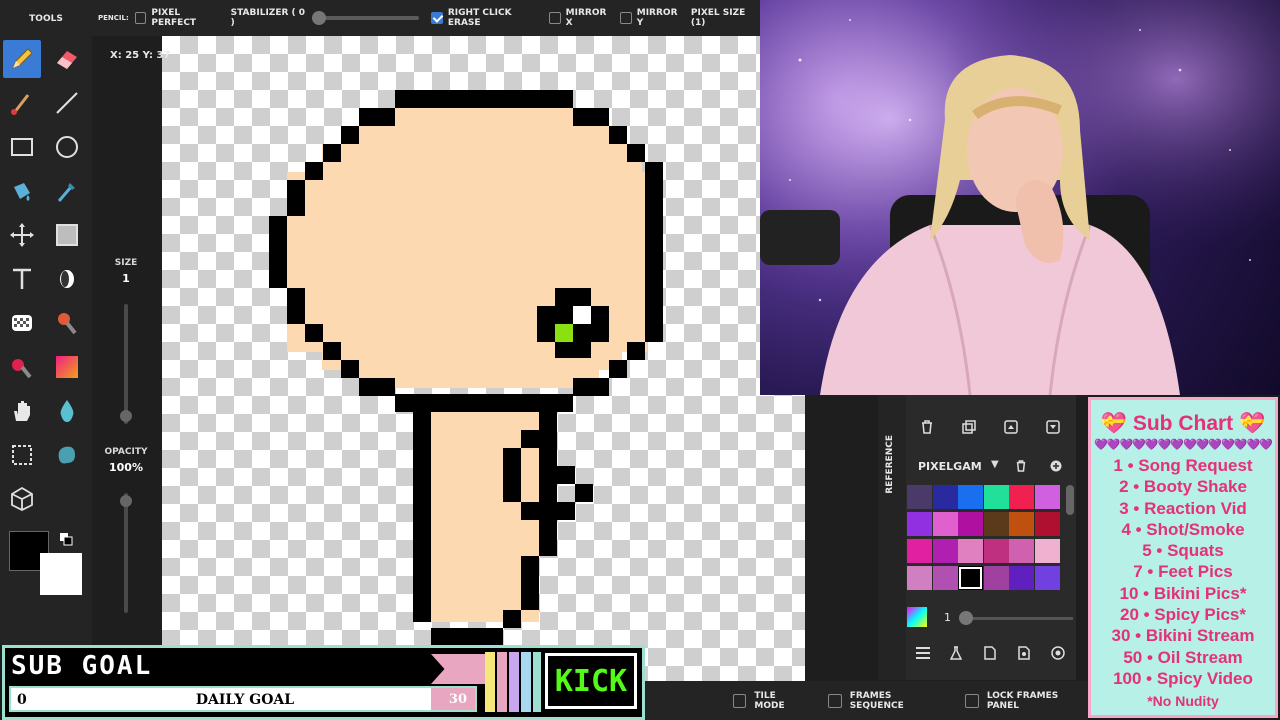 The image size is (1280, 720). Describe the element at coordinates (956, 653) in the screenshot. I see `flask-icon` at that location.